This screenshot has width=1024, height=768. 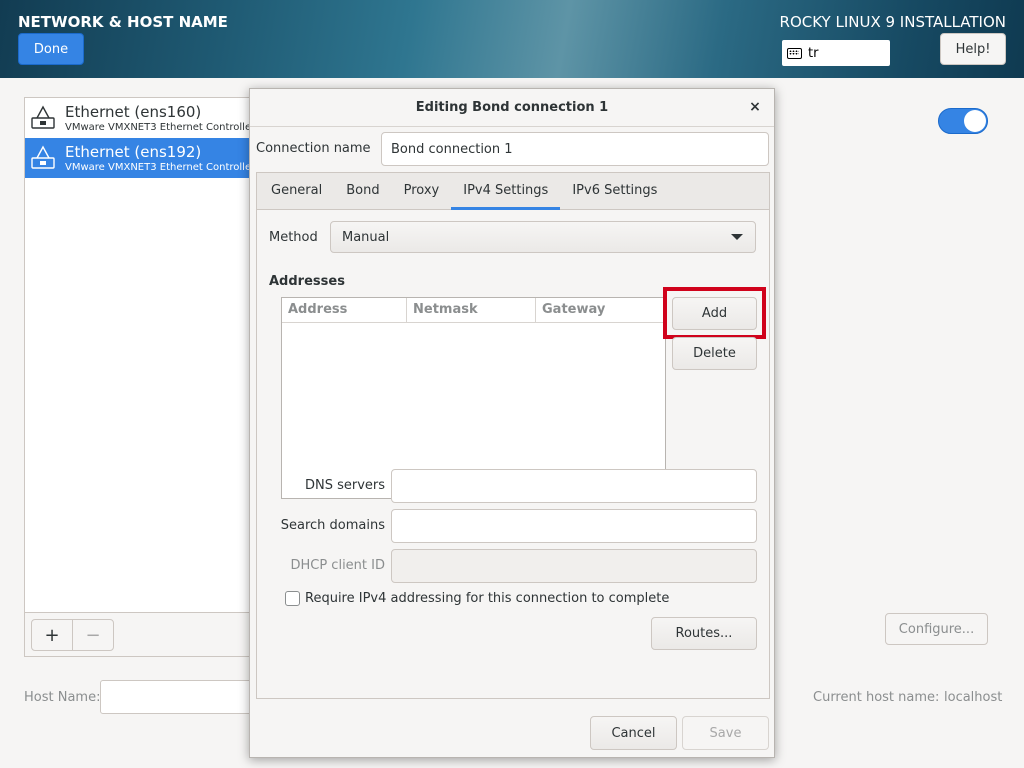 I want to click on search-domains-label: Search domains, so click(x=332, y=525).